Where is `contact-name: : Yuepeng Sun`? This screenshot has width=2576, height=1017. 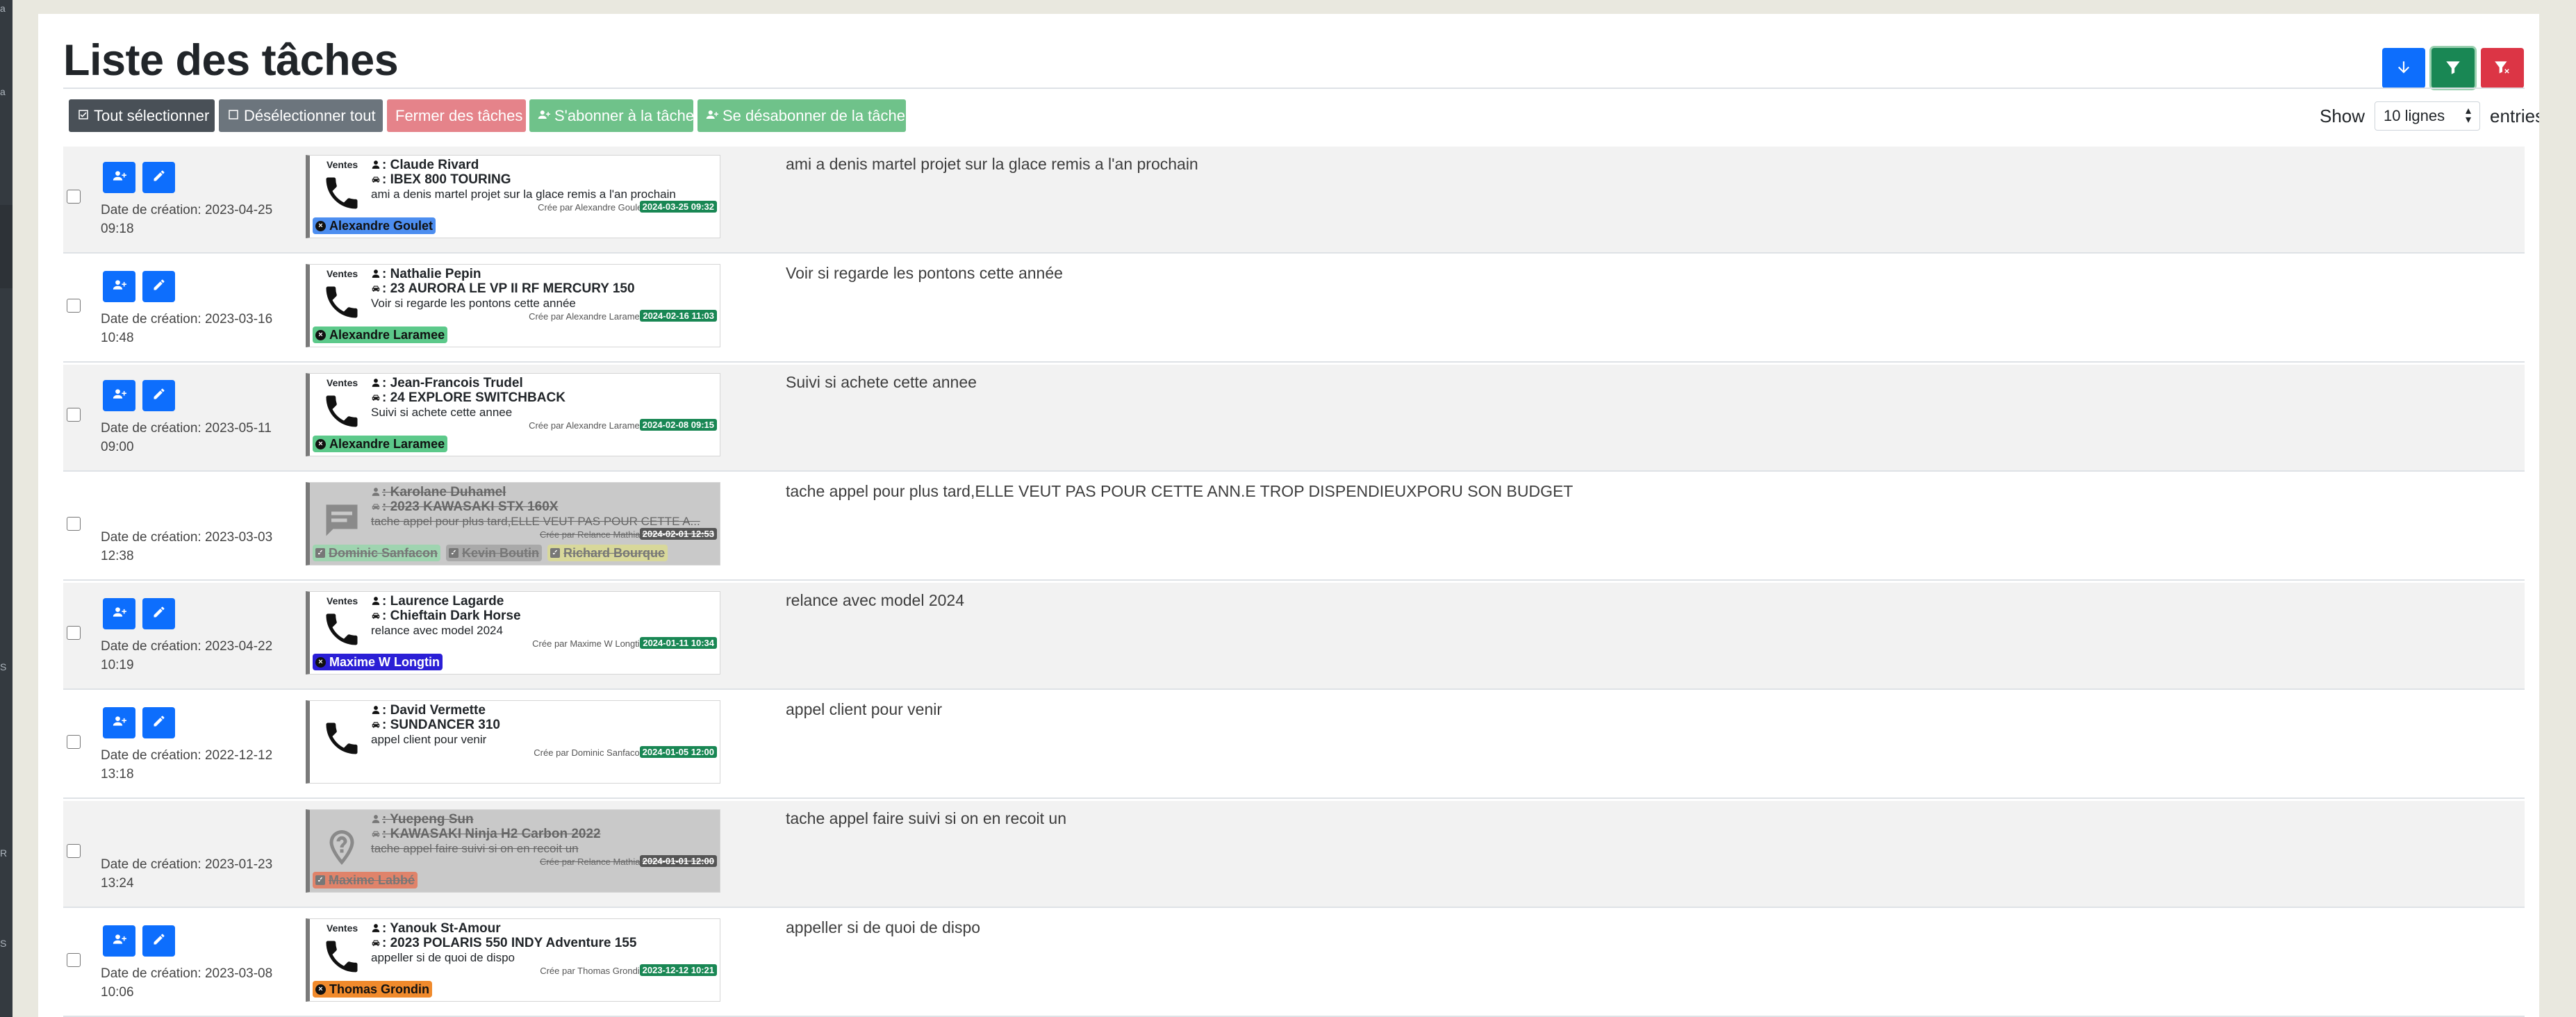
contact-name: : Yuepeng Sun is located at coordinates (428, 820).